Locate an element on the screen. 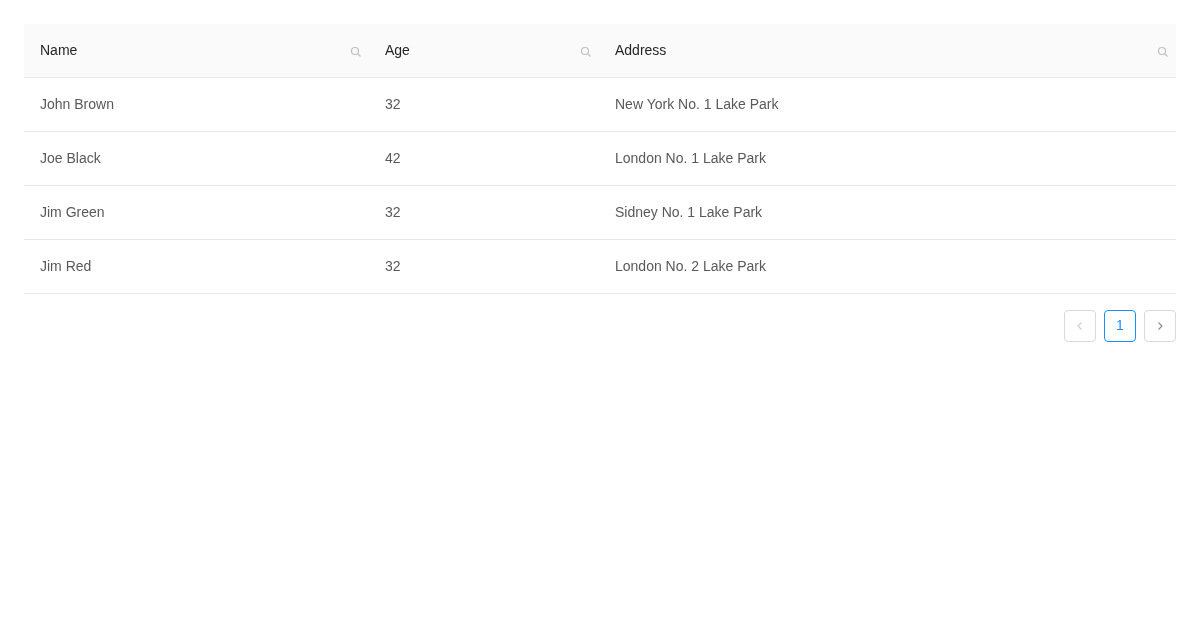  table-cell: London No. 1 Lake Park is located at coordinates (690, 157).